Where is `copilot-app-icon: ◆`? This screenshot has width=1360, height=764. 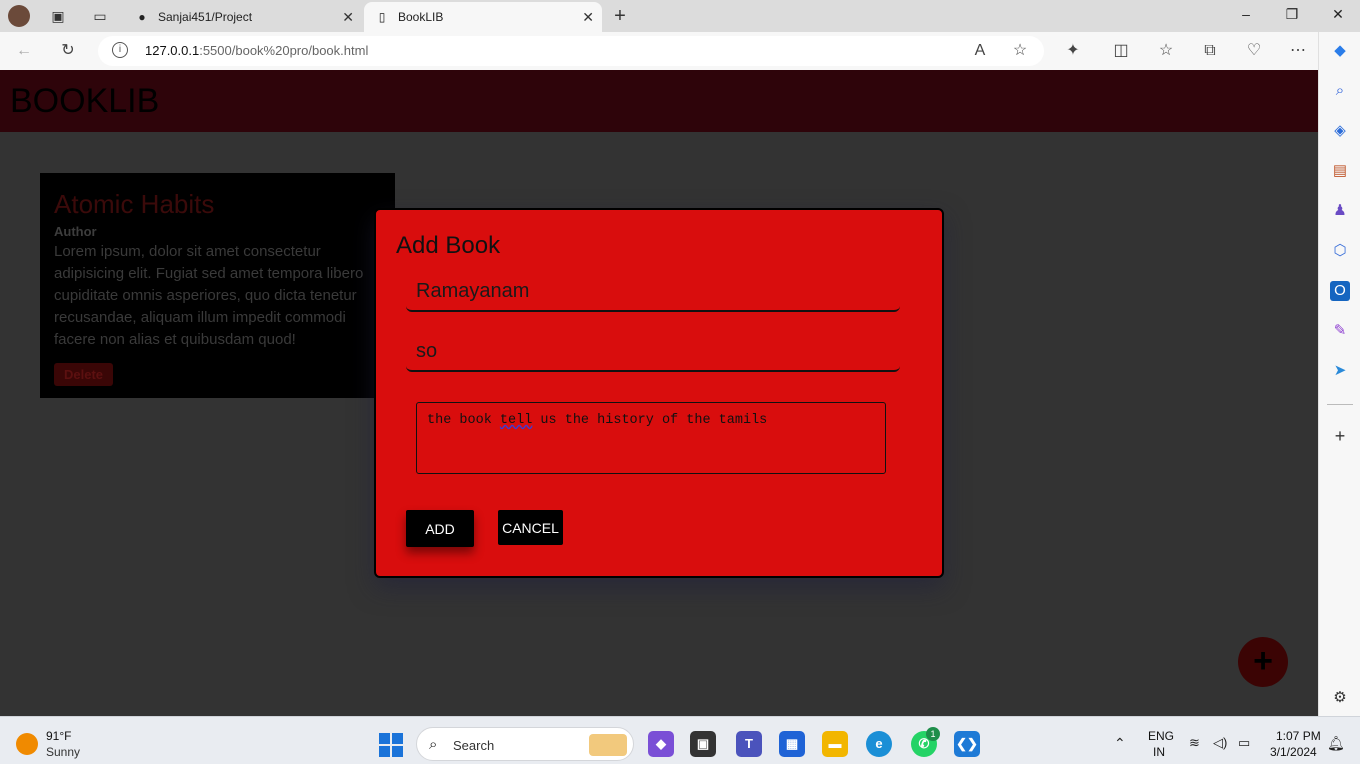
copilot-app-icon: ◆ is located at coordinates (661, 744).